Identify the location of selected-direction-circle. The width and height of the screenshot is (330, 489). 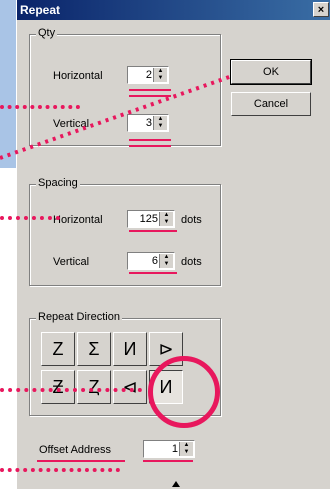
(184, 392).